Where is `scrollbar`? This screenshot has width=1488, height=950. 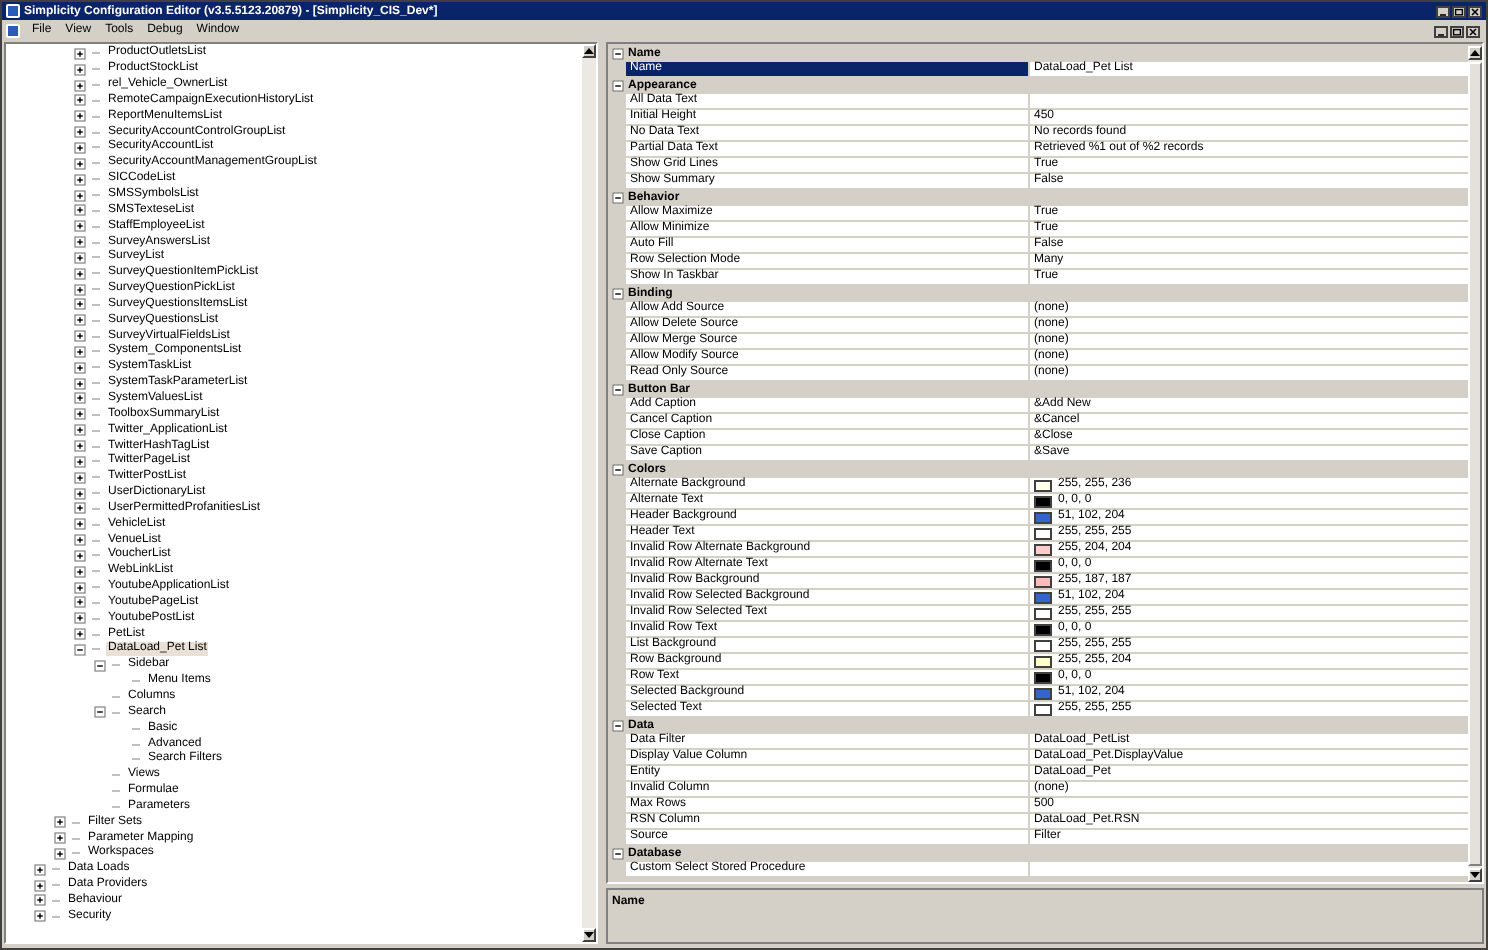 scrollbar is located at coordinates (589, 493).